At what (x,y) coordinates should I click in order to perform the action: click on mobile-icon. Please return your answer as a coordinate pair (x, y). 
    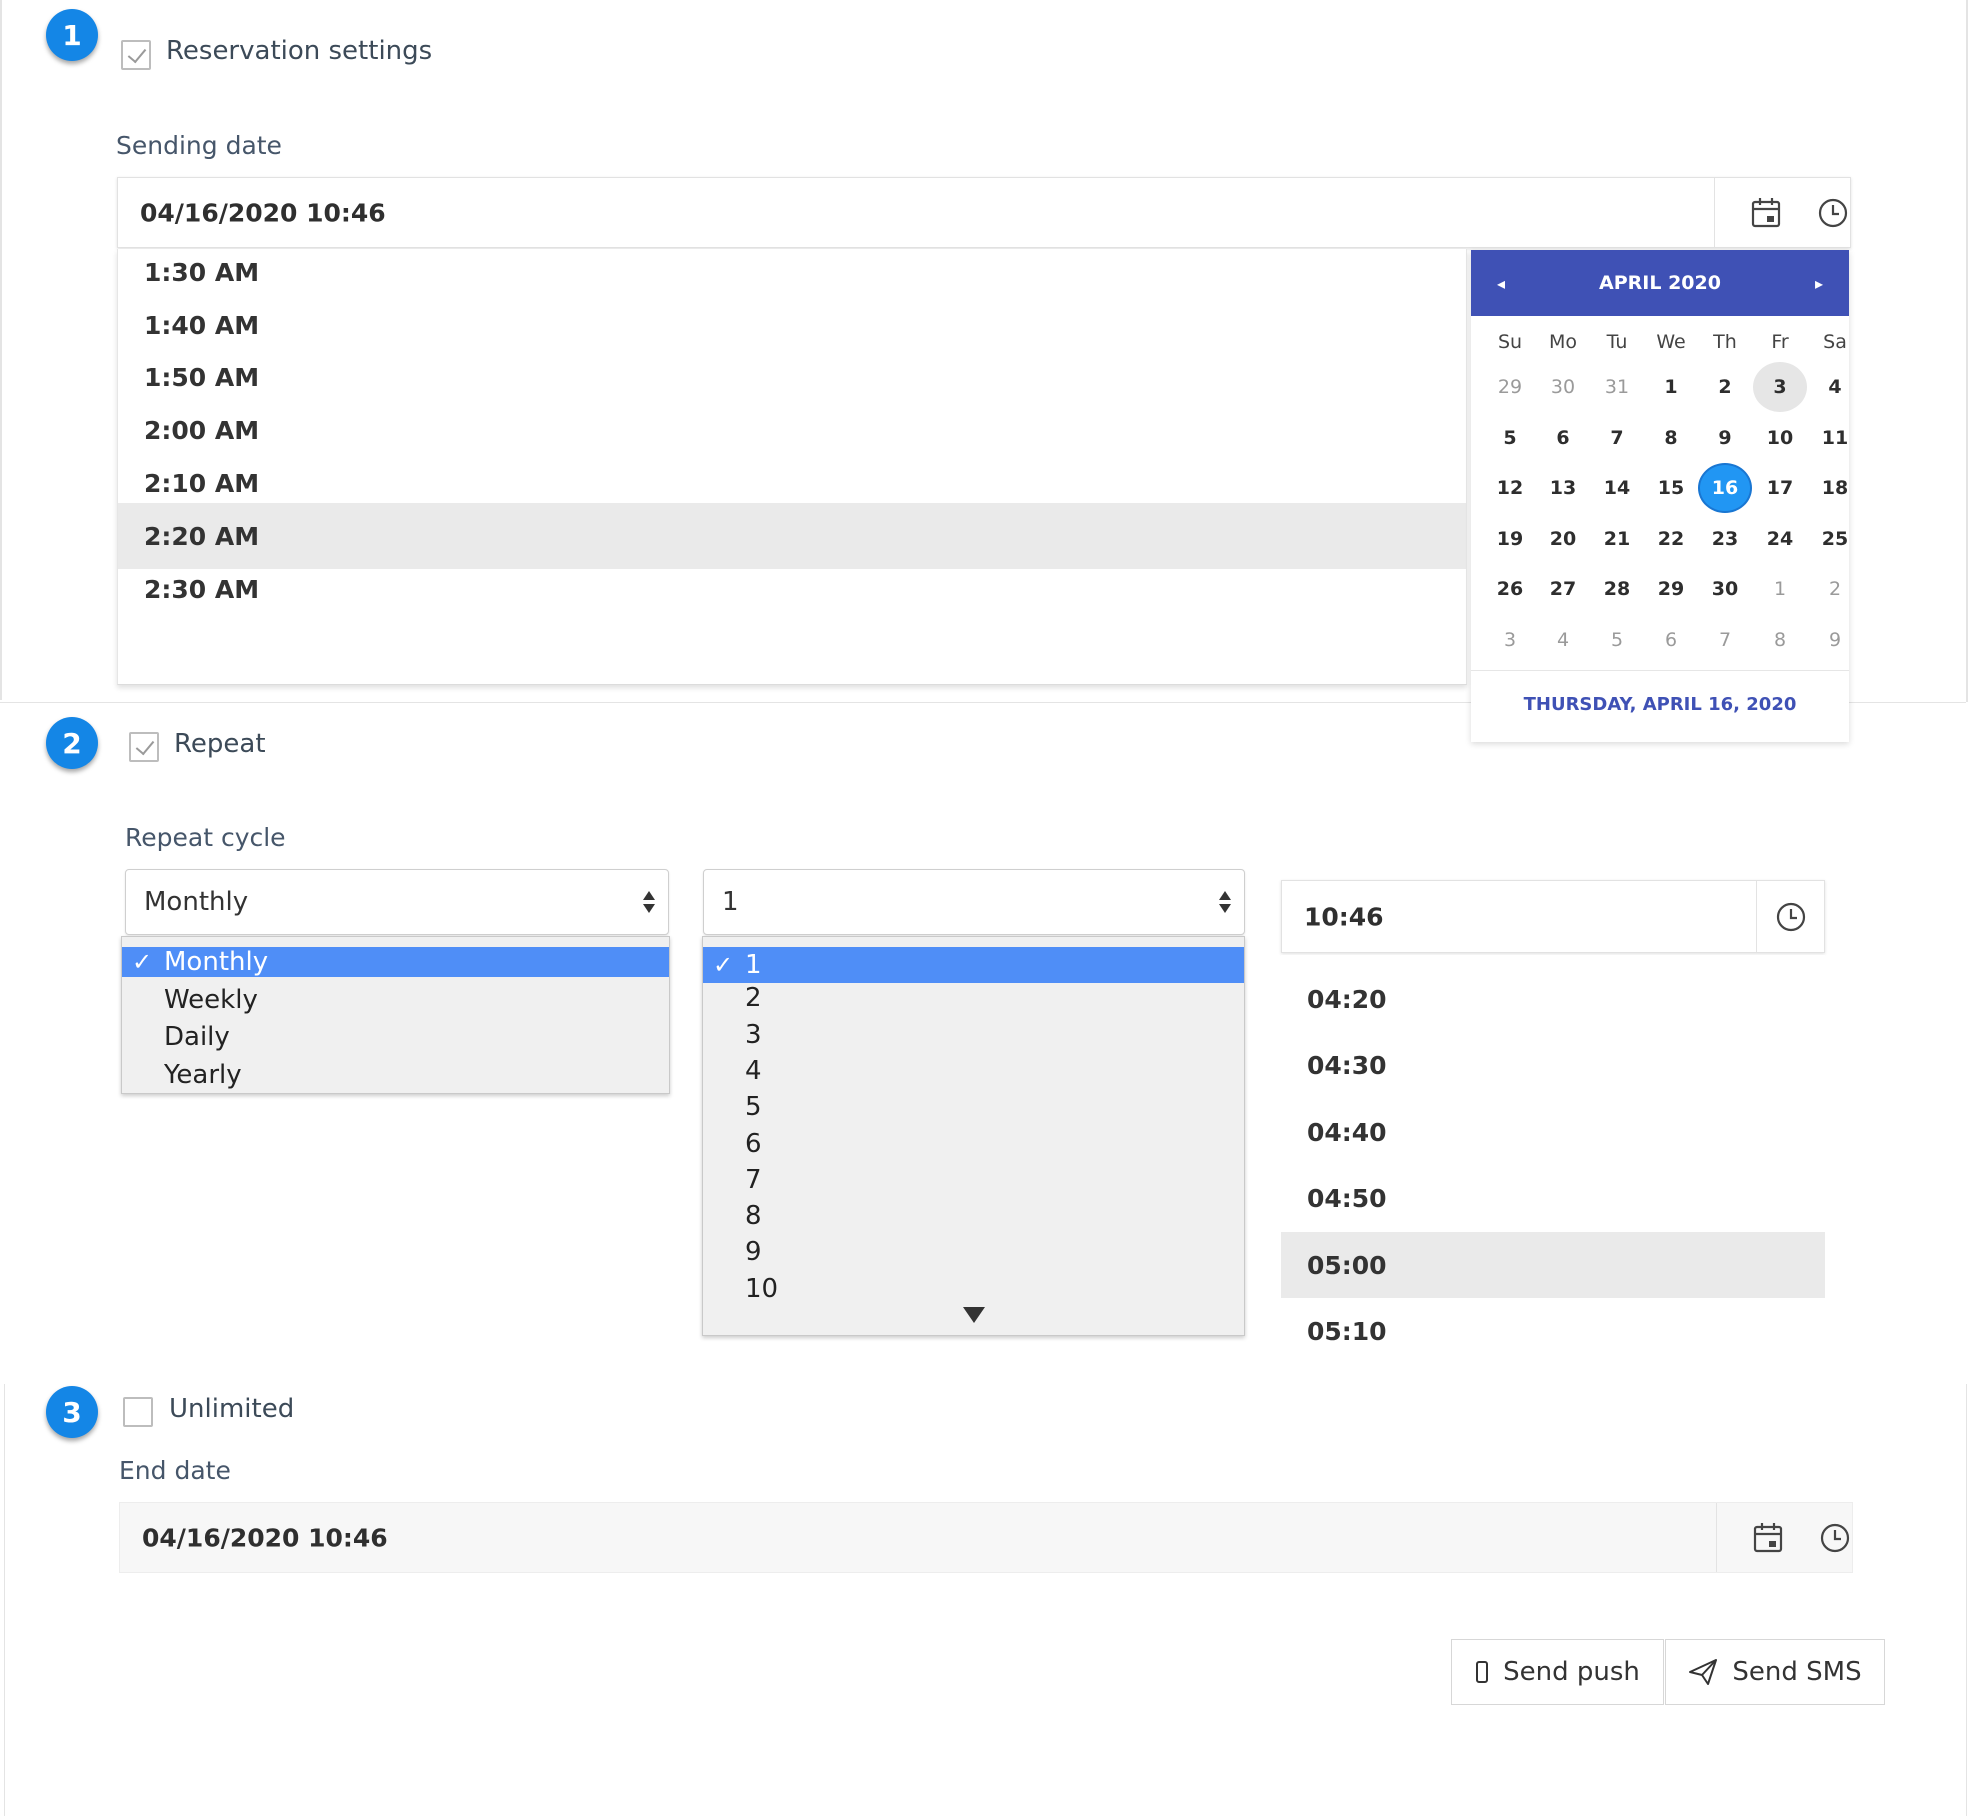
    Looking at the image, I should click on (1482, 1672).